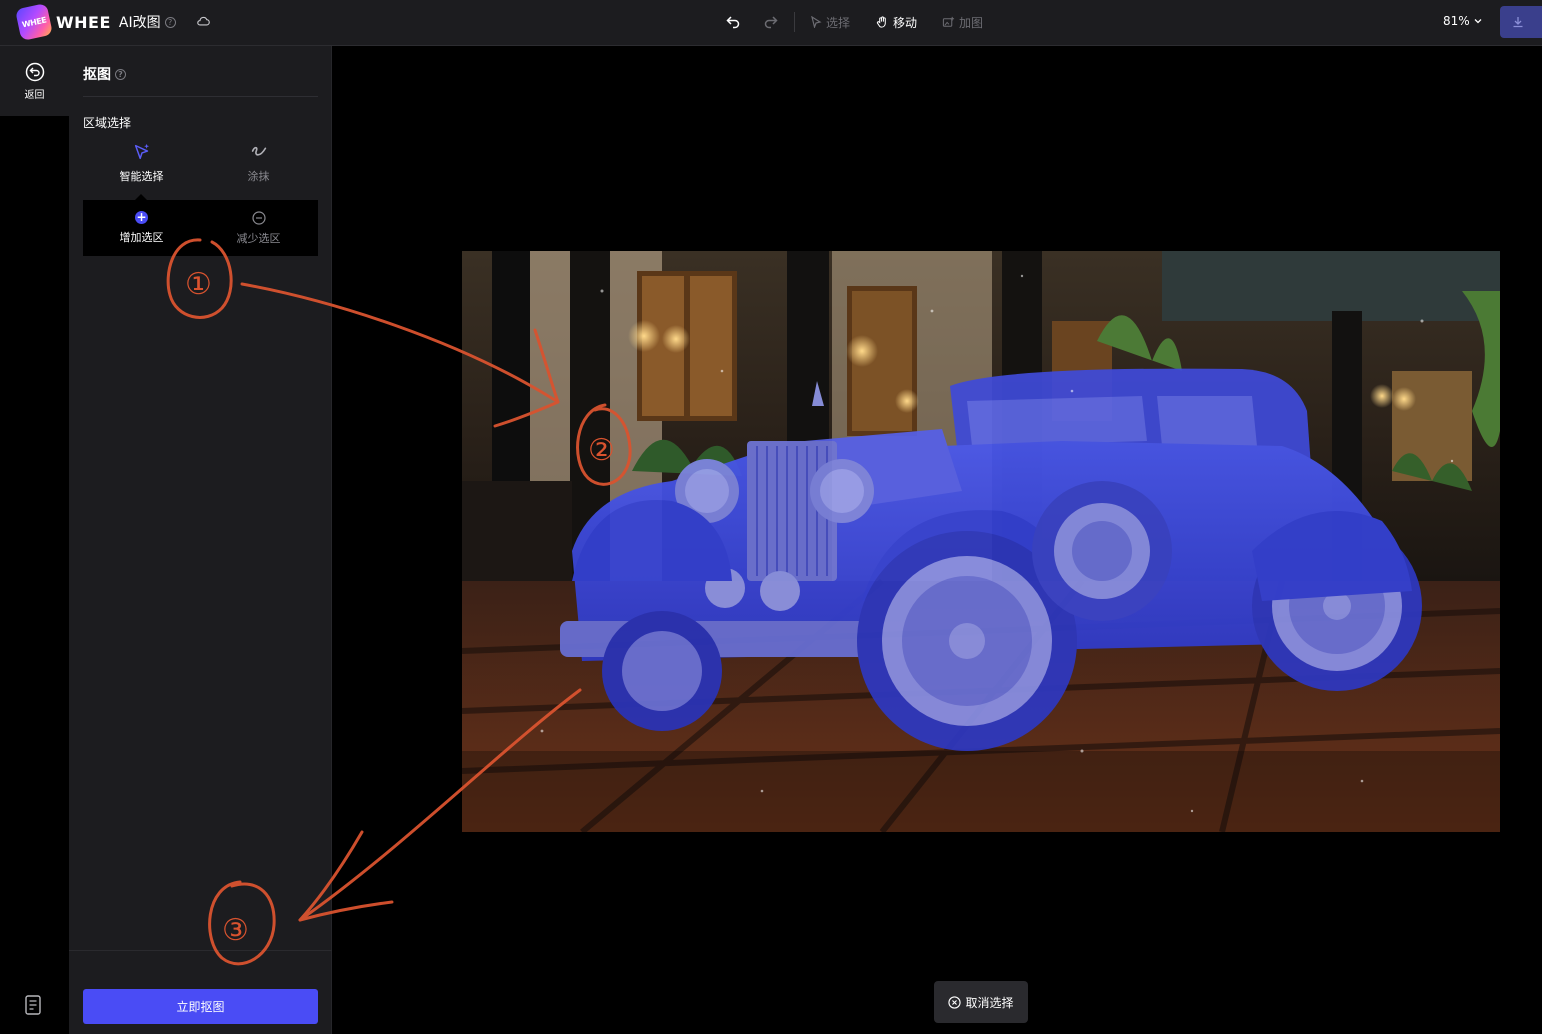 This screenshot has height=1034, width=1542. I want to click on sub-mode-group: + 增加选区 减少选区, so click(200, 225).